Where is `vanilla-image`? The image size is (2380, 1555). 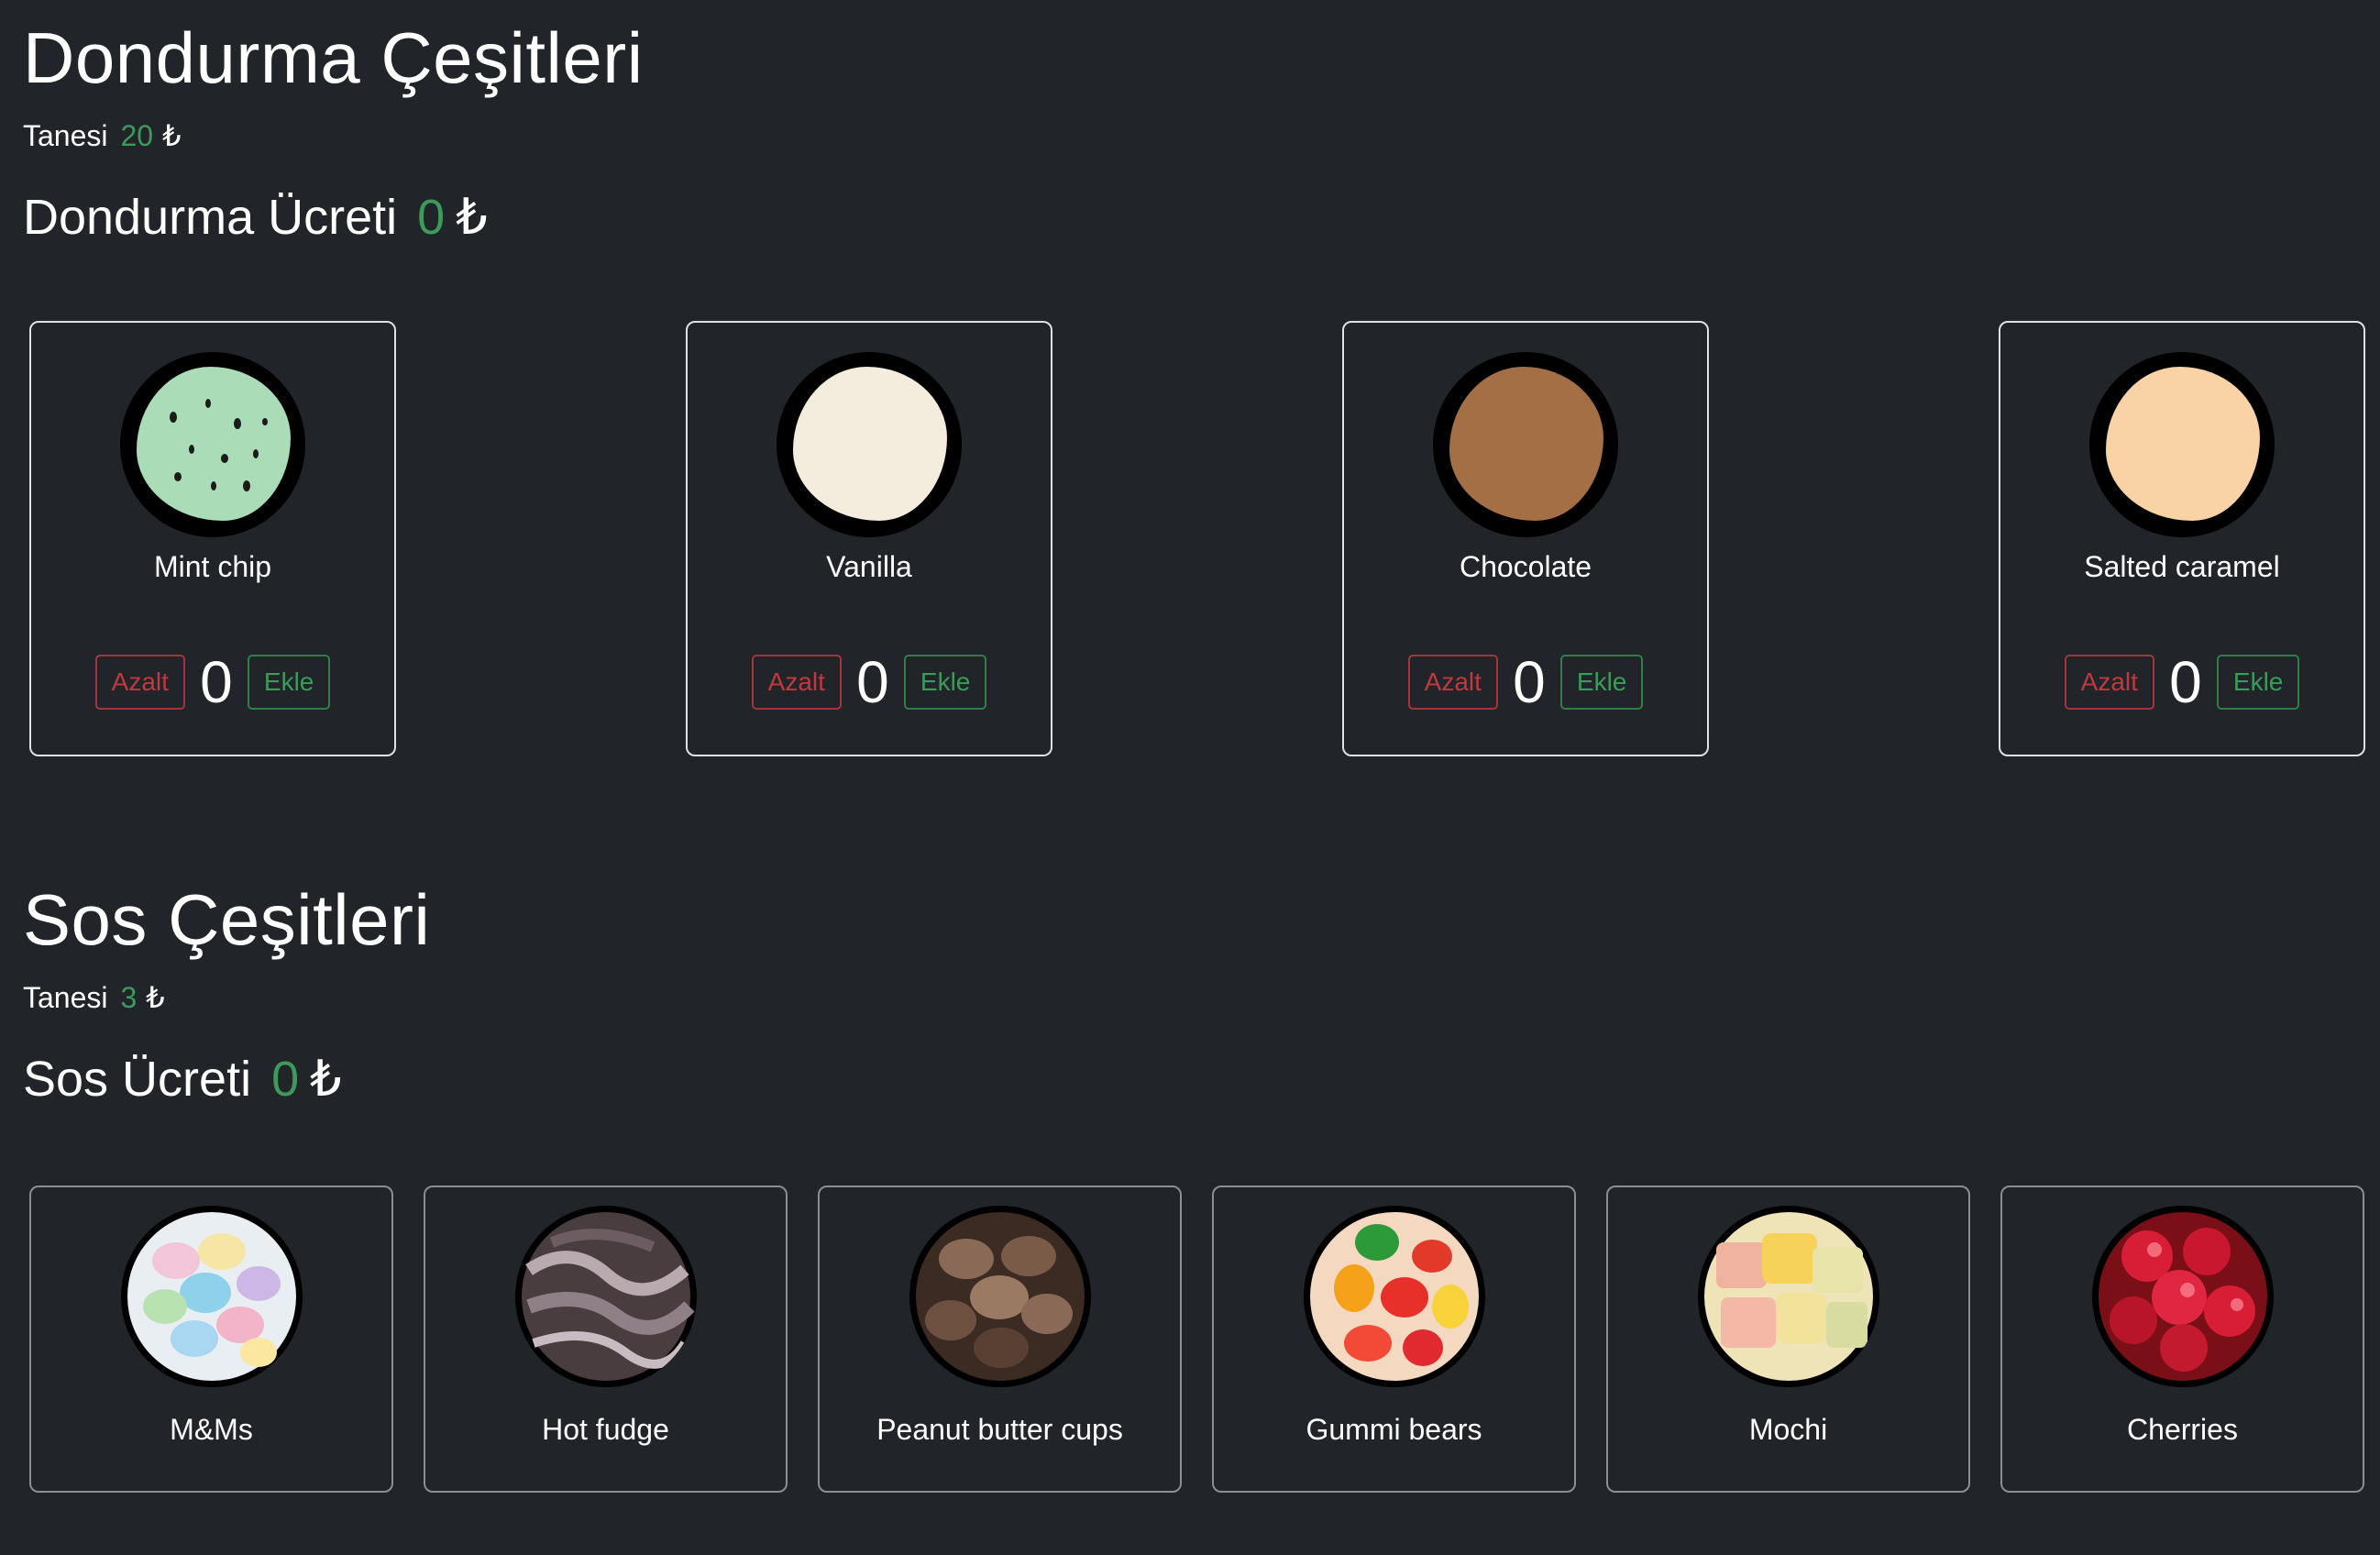
vanilla-image is located at coordinates (869, 444).